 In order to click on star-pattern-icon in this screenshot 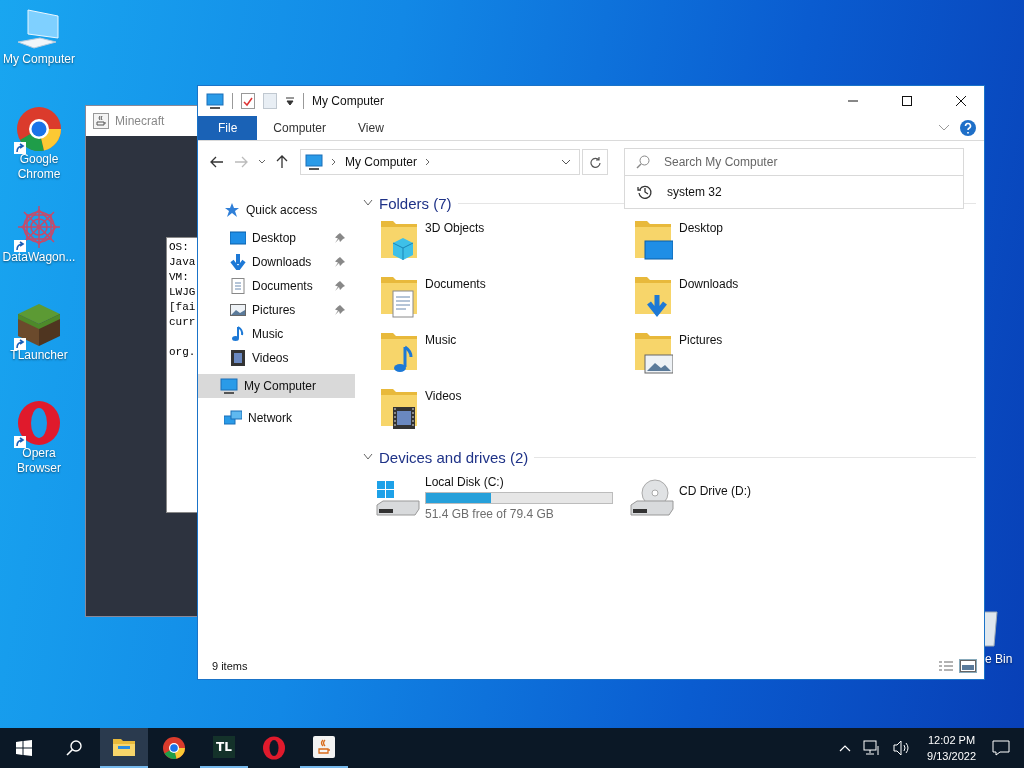, I will do `click(39, 227)`.